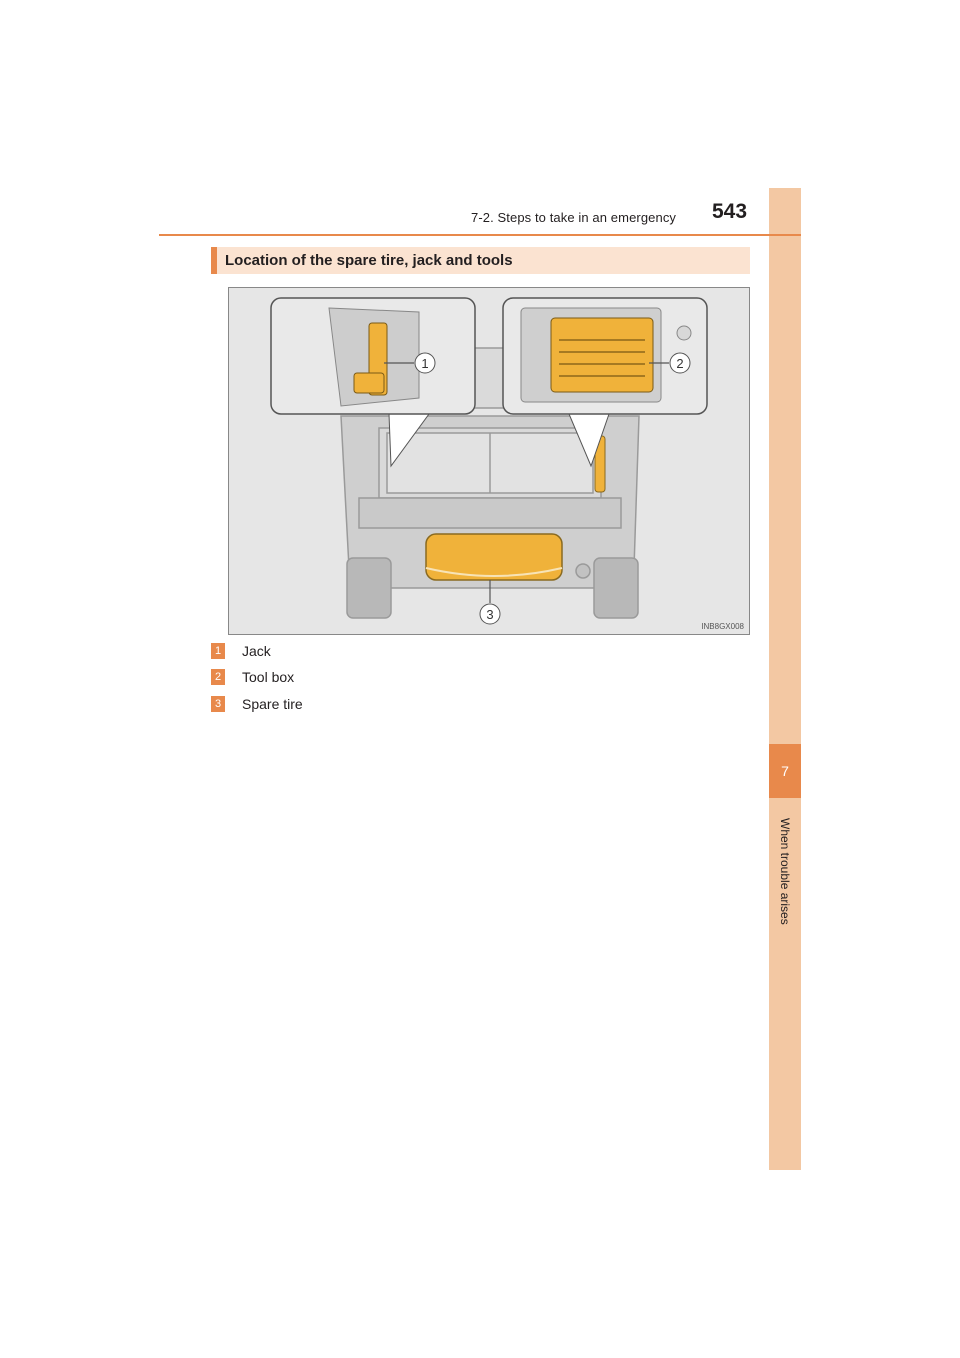 This screenshot has width=960, height=1358. What do you see at coordinates (494, 557) in the screenshot?
I see `spare-tire-highlight` at bounding box center [494, 557].